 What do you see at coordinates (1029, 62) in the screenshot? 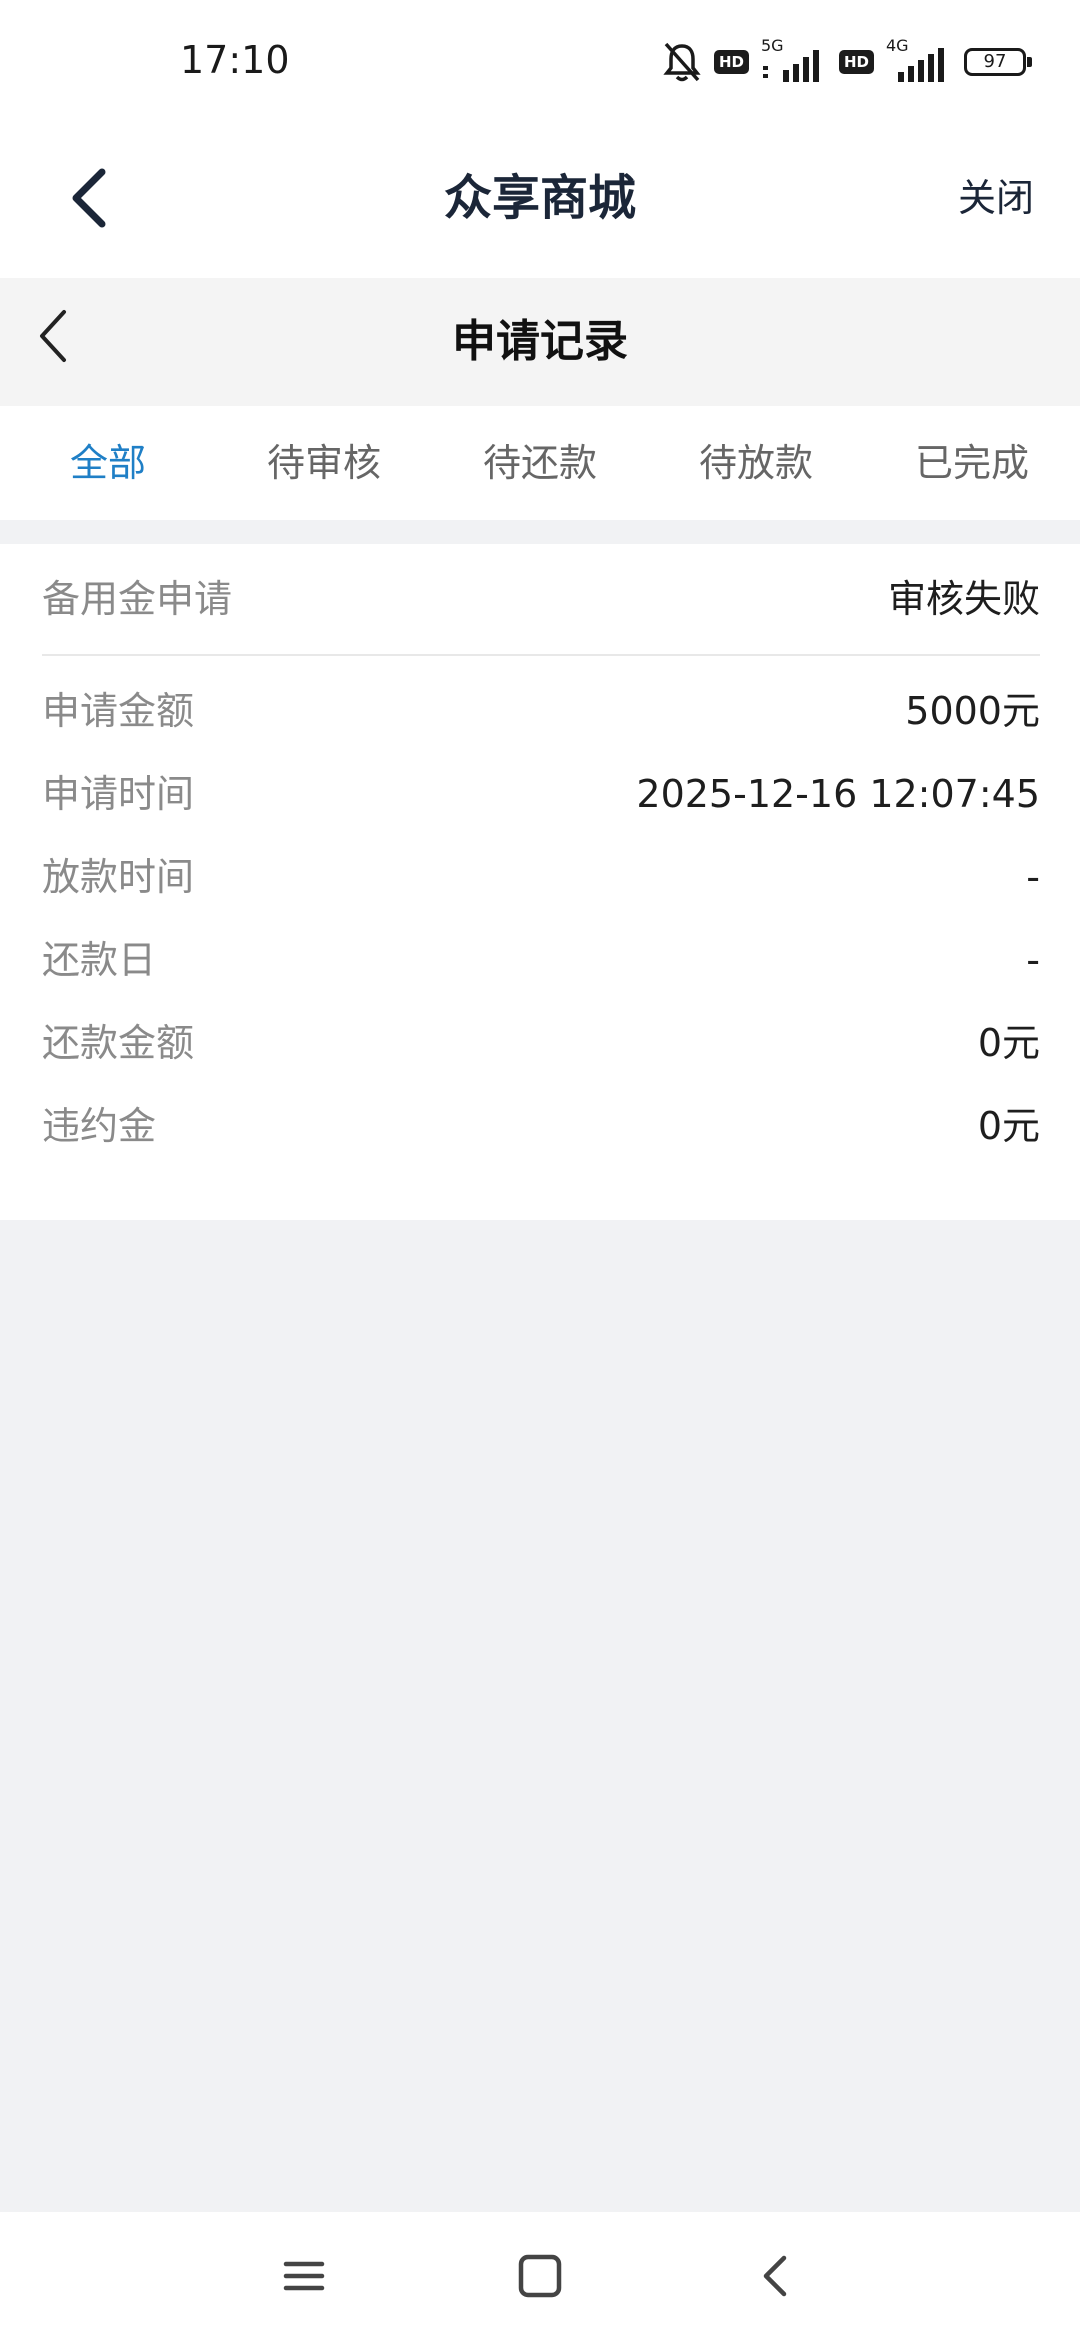
I see `battery-cap` at bounding box center [1029, 62].